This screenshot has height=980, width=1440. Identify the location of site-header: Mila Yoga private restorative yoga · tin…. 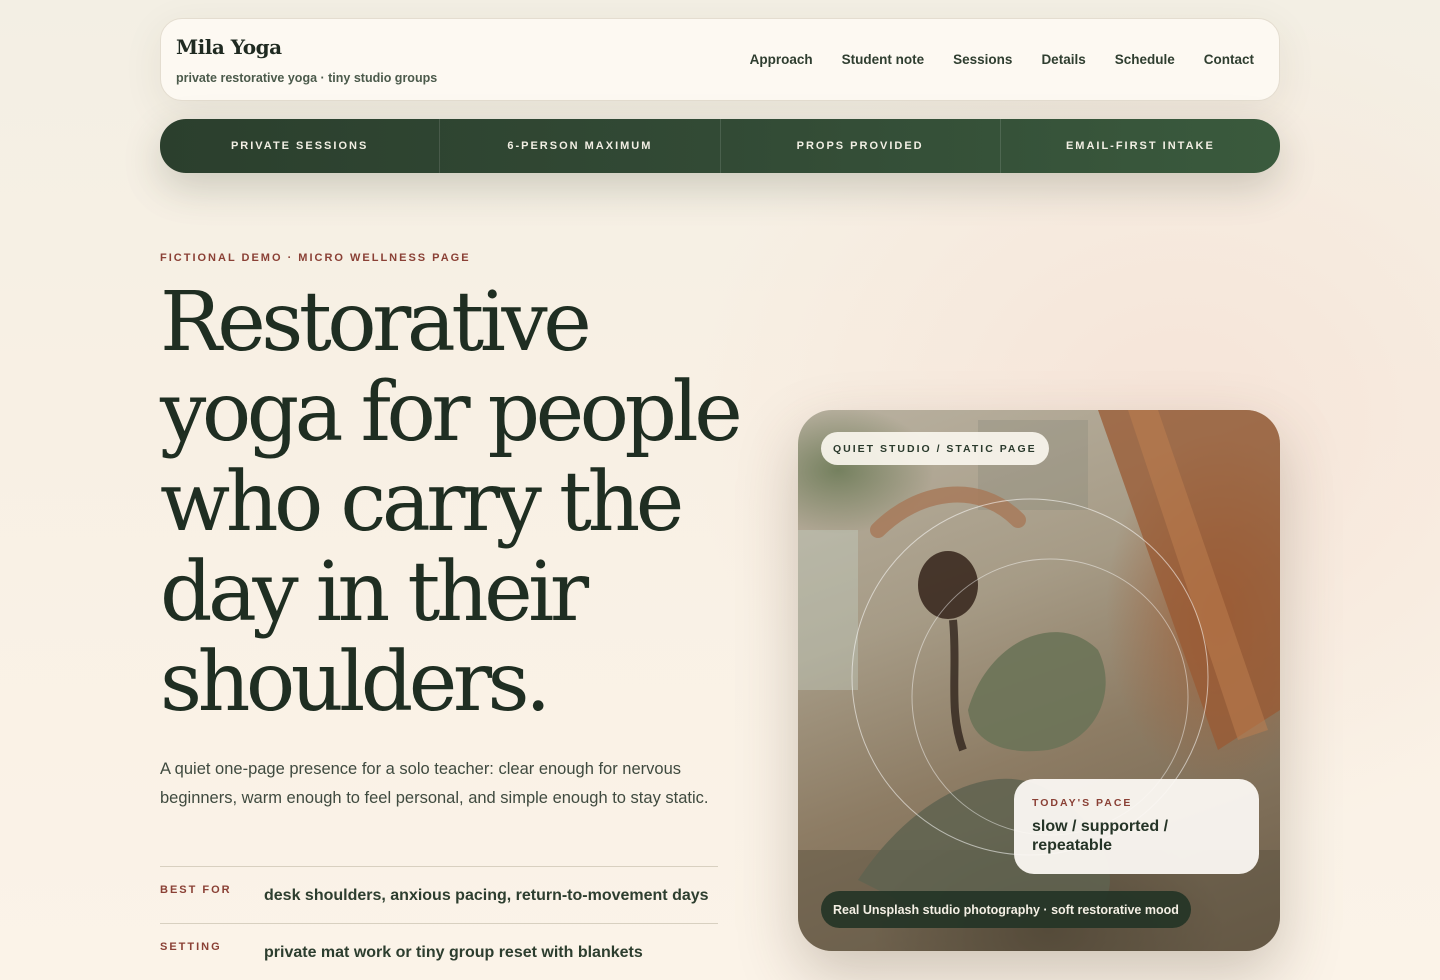
(720, 59).